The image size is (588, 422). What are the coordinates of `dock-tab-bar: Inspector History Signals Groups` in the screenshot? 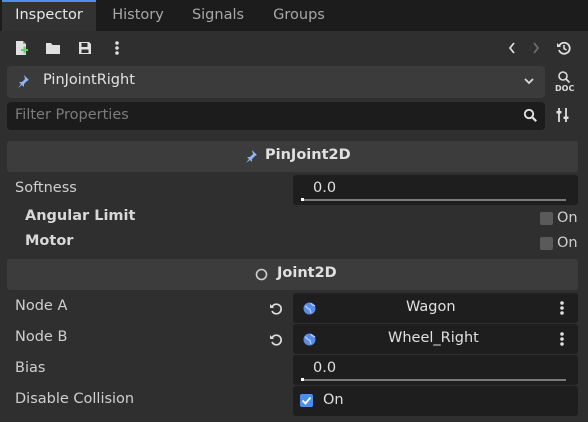 It's located at (294, 15).